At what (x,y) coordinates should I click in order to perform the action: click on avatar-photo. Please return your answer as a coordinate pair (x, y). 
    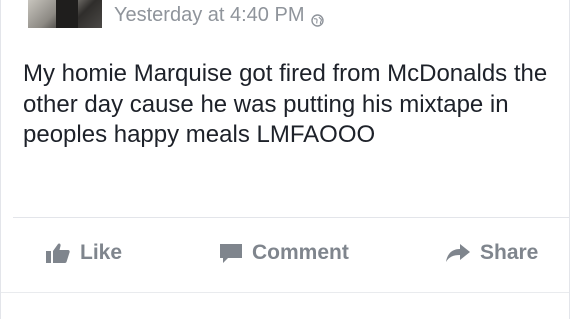
    Looking at the image, I should click on (67, 14).